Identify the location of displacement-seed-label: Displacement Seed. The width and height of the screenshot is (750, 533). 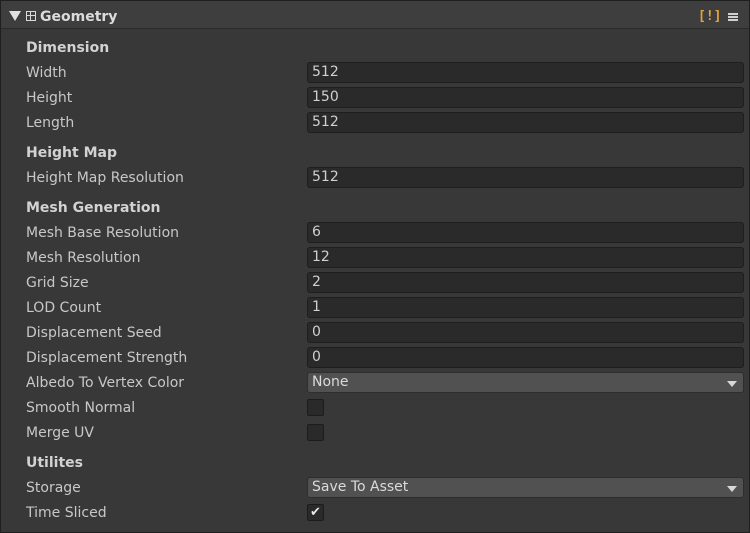
(94, 333).